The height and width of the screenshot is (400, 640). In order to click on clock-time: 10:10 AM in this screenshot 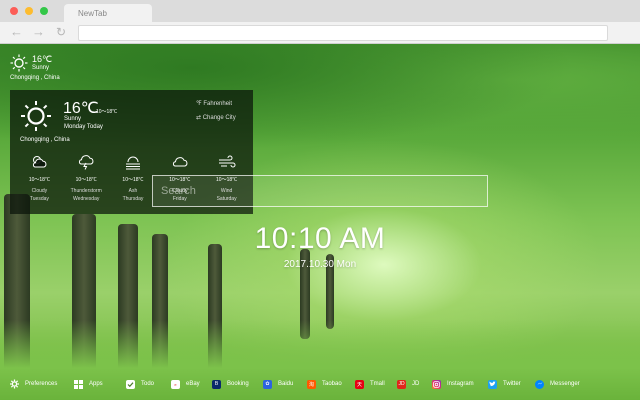, I will do `click(320, 238)`.